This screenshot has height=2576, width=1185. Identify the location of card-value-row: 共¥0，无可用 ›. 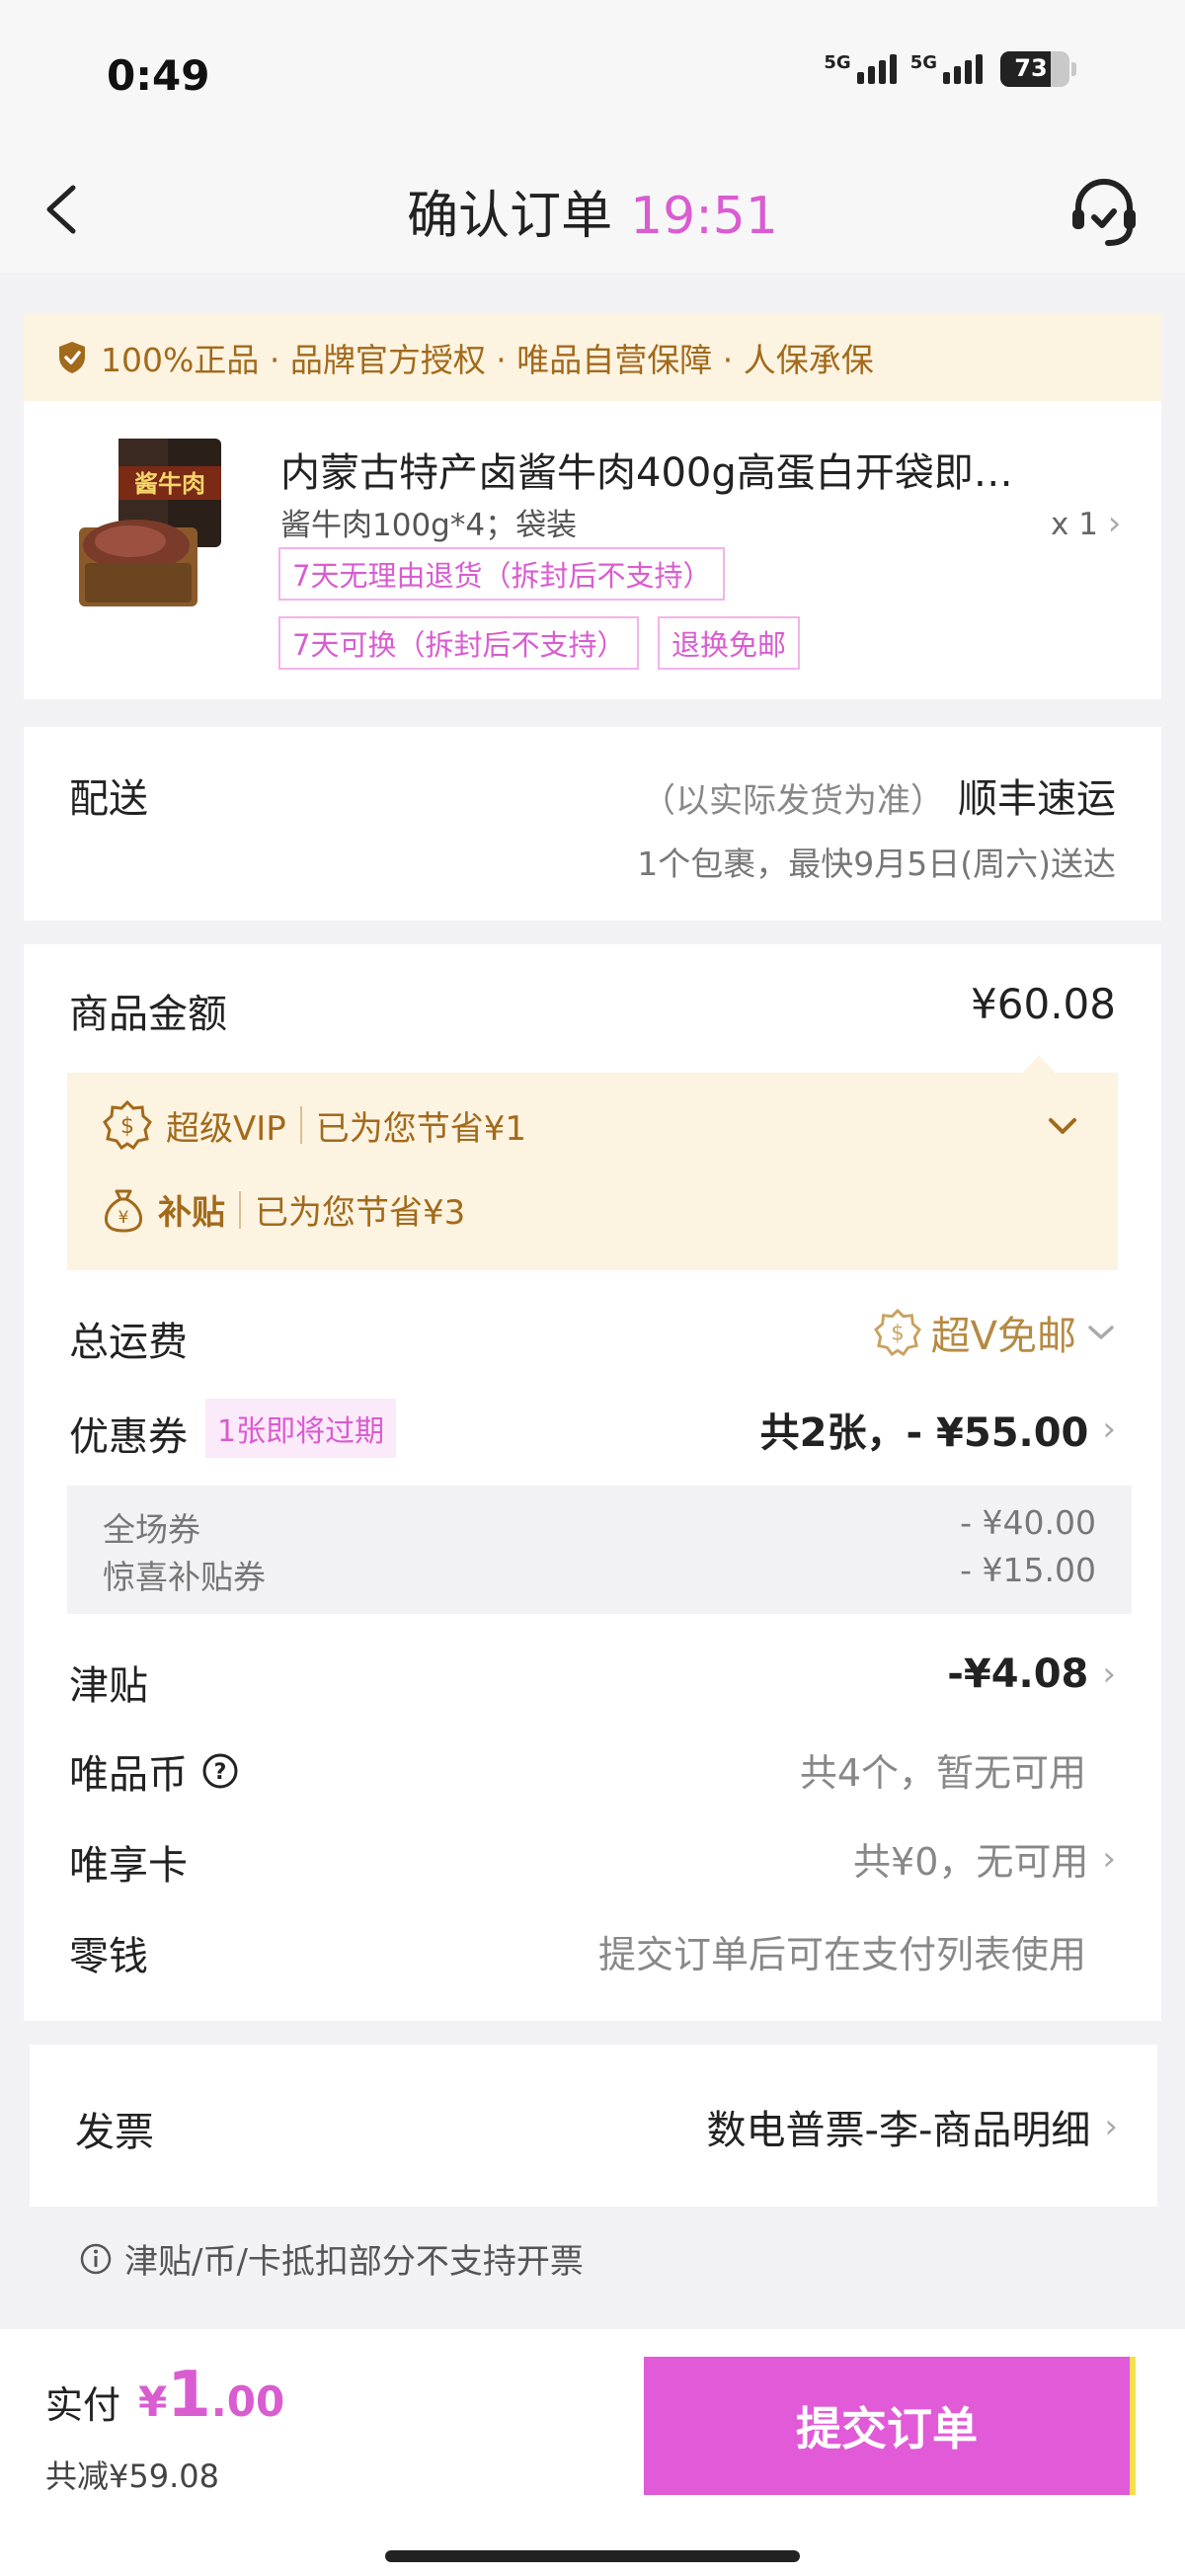
(985, 1858).